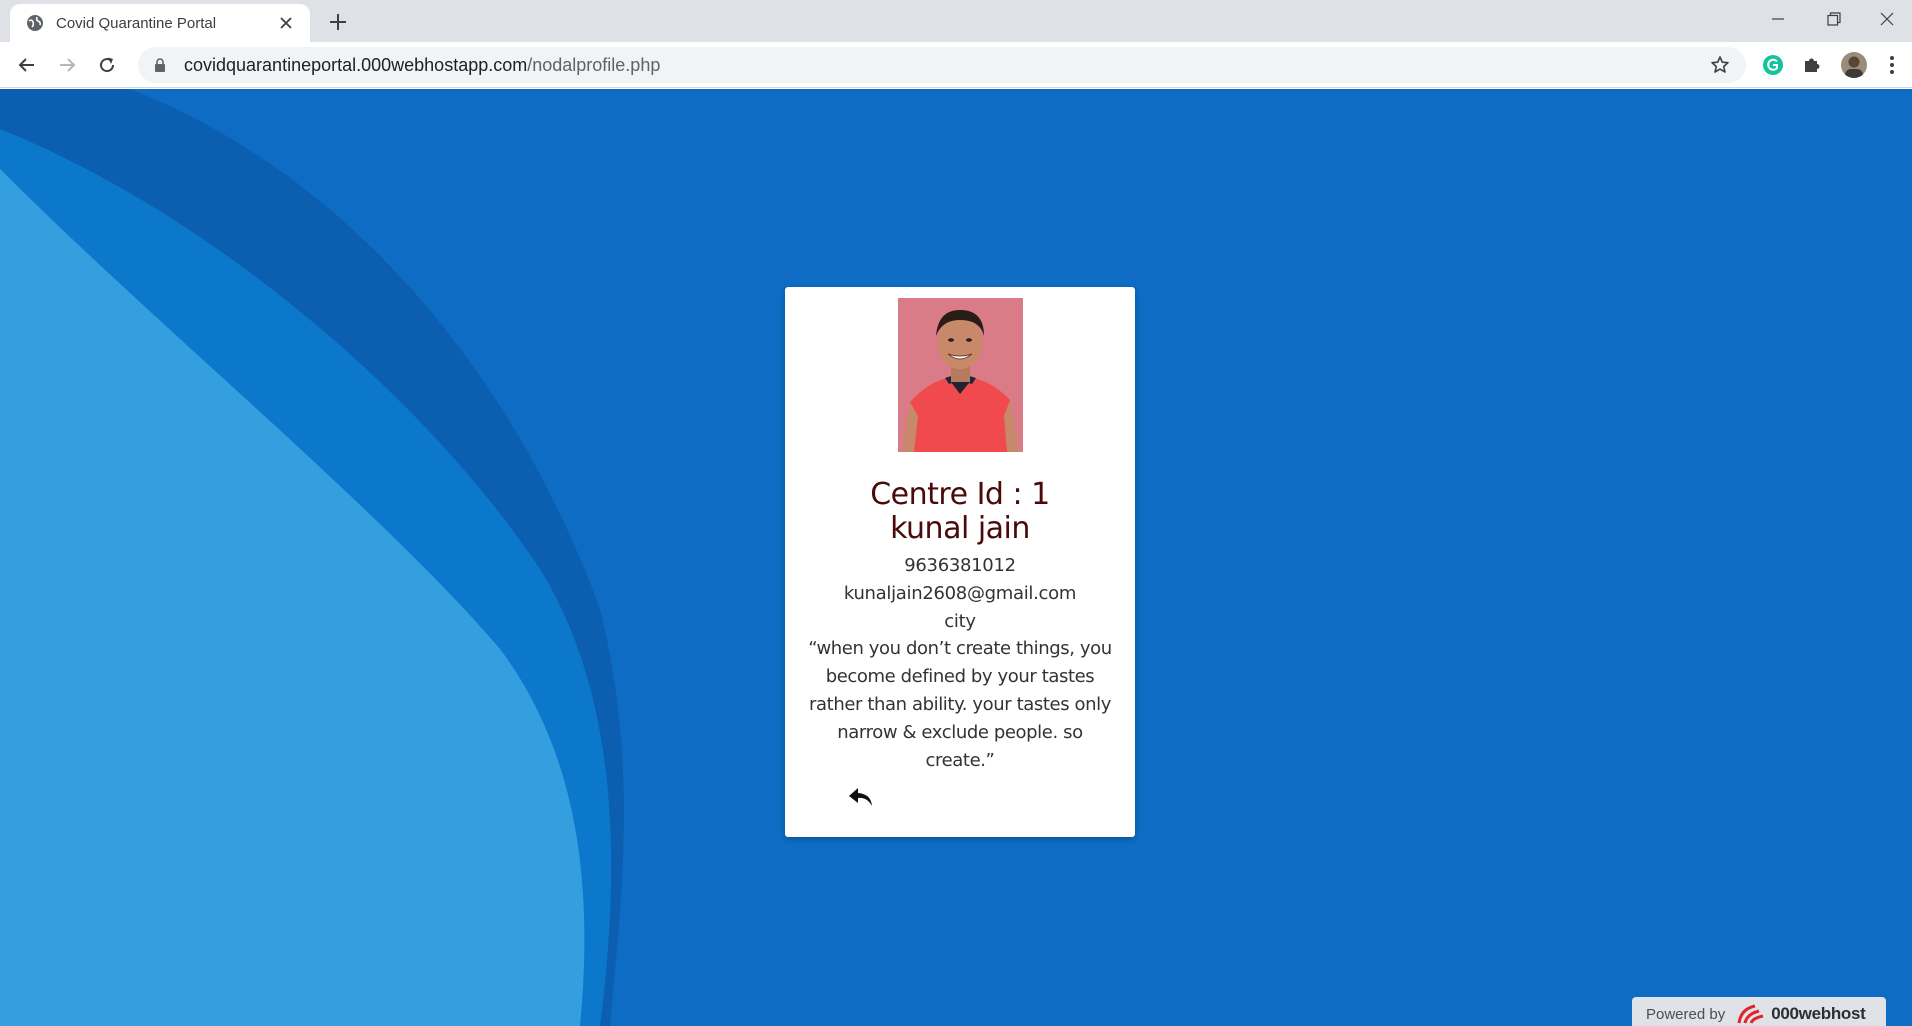 This screenshot has width=1912, height=1026. Describe the element at coordinates (27, 65) in the screenshot. I see `back-arrow-icon` at that location.